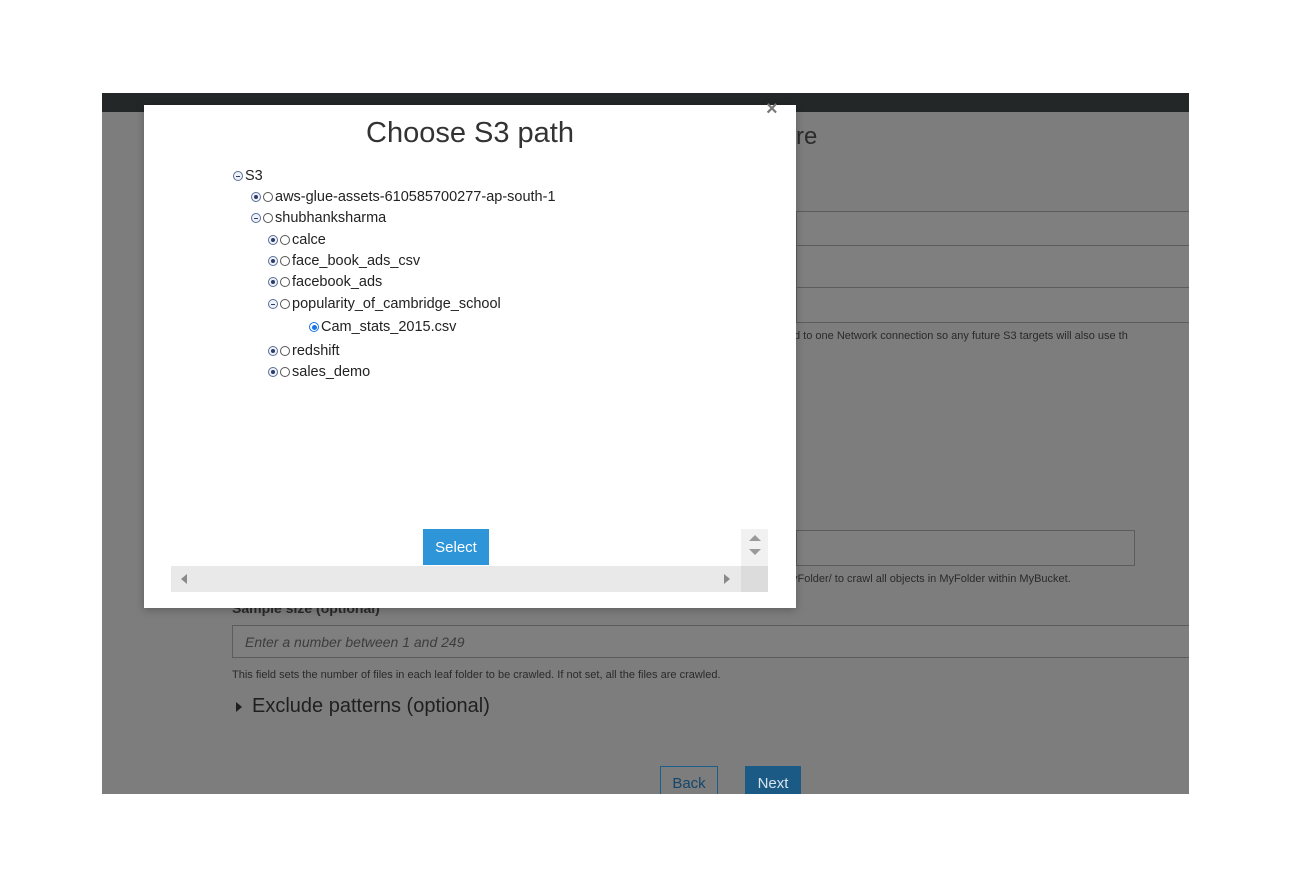 This screenshot has width=1290, height=887. Describe the element at coordinates (239, 706) in the screenshot. I see `caret-right-icon` at that location.